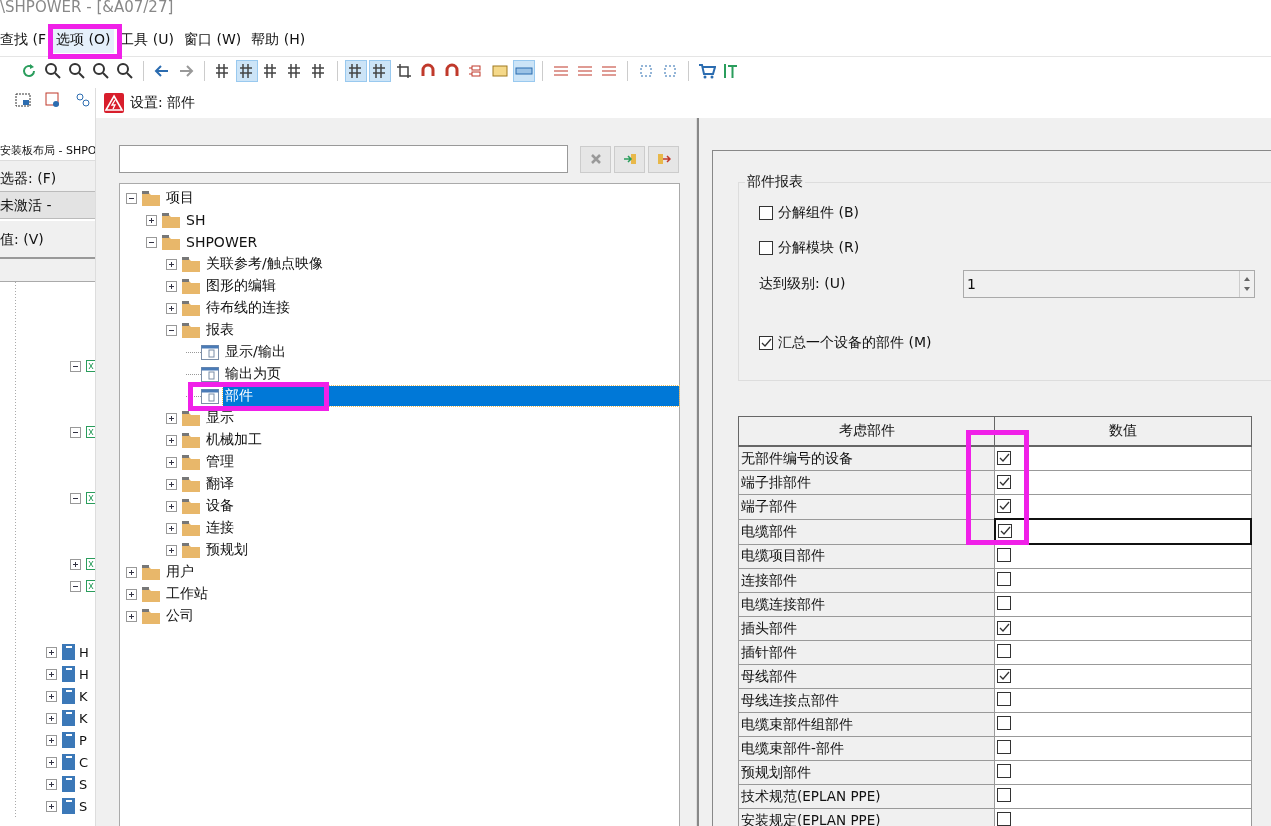  What do you see at coordinates (180, 198) in the screenshot?
I see `tree-item: 项目` at bounding box center [180, 198].